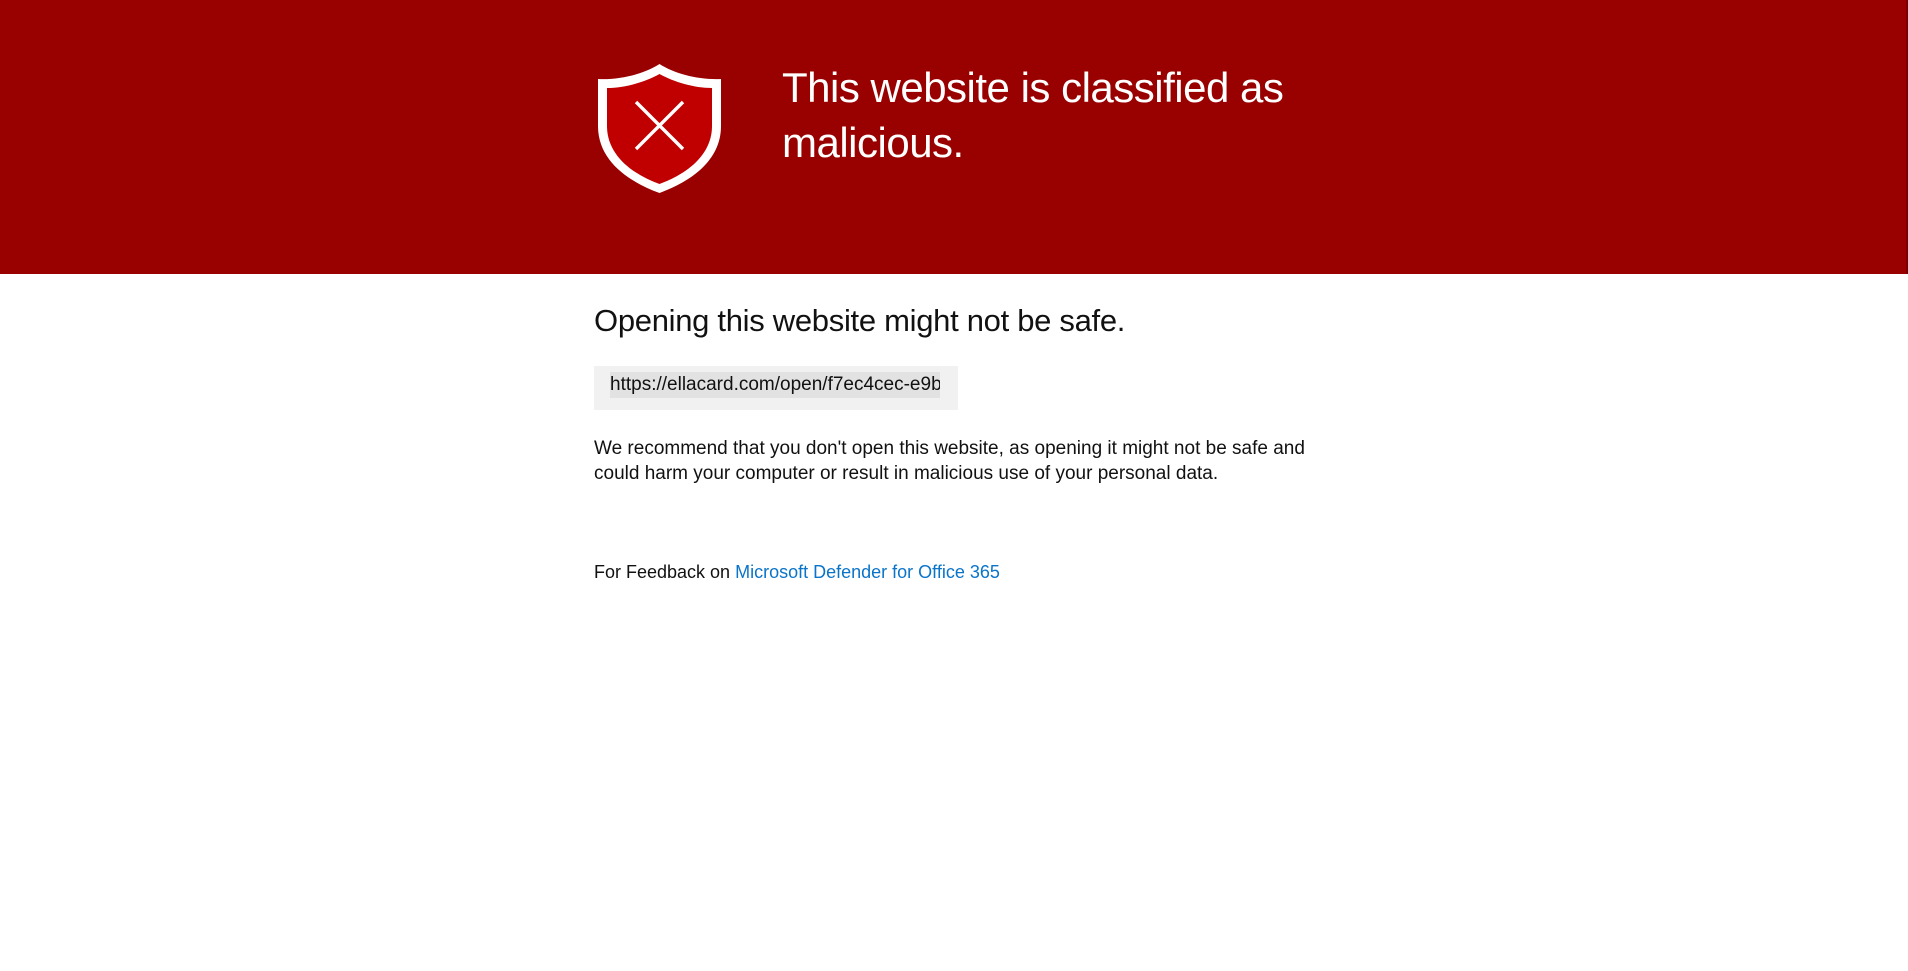 The height and width of the screenshot is (971, 1908). Describe the element at coordinates (860, 320) in the screenshot. I see `warning-subheading: Opening this website might not be safe.` at that location.